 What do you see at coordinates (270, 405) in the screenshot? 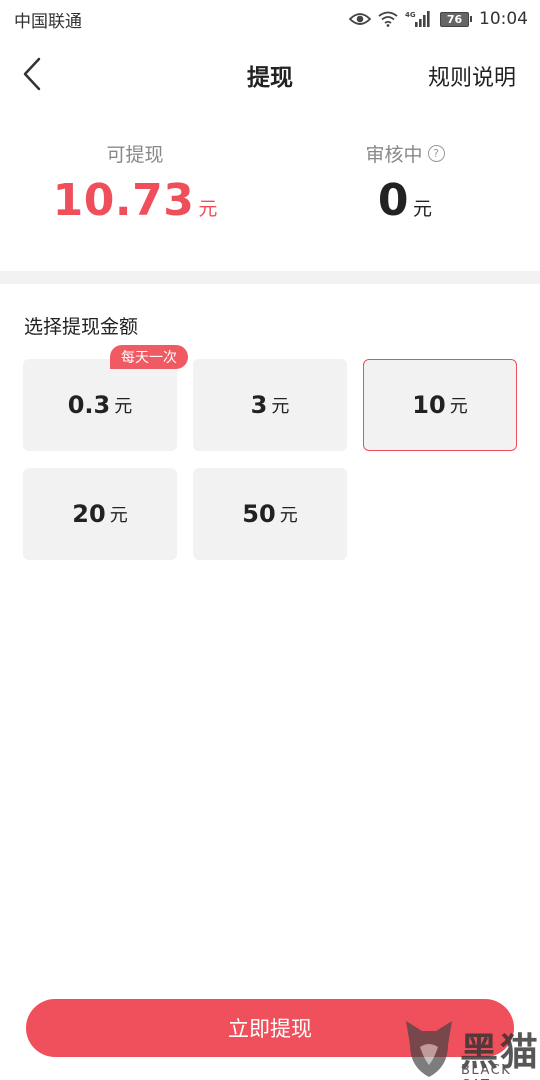
I see `amount-option-3: 3 元` at bounding box center [270, 405].